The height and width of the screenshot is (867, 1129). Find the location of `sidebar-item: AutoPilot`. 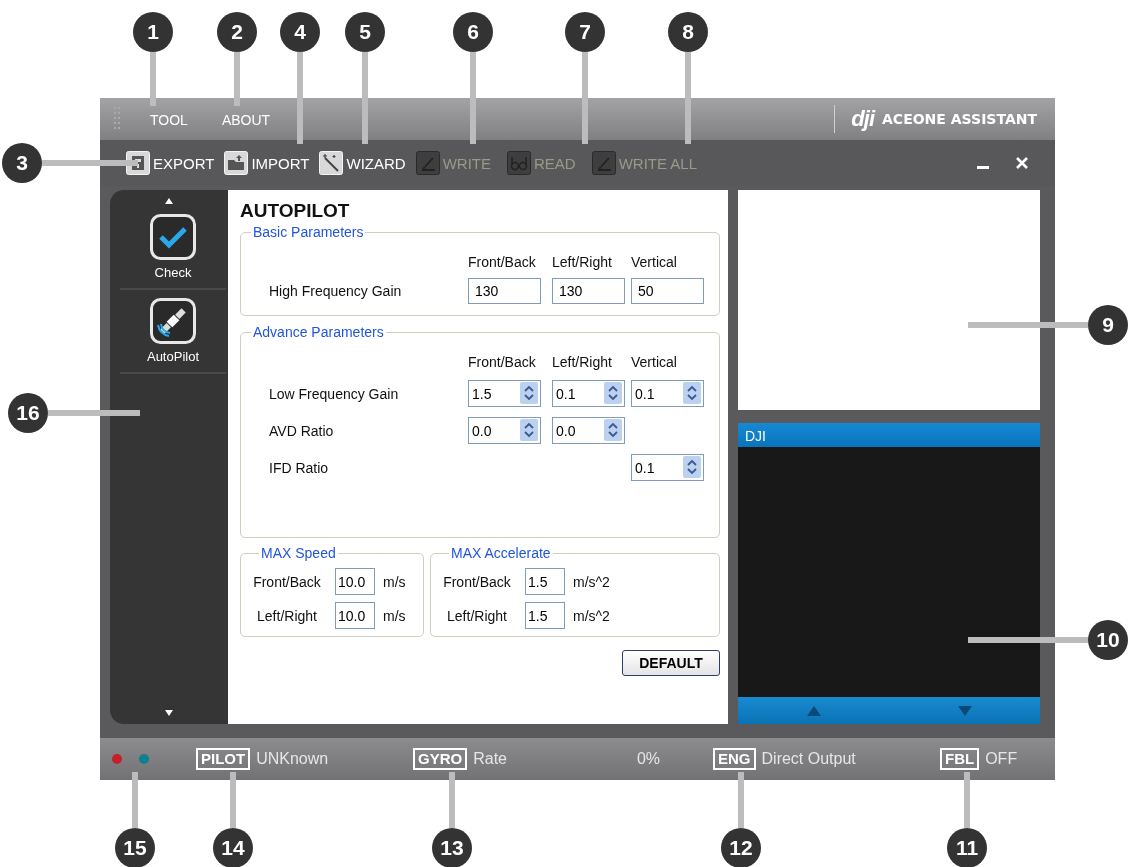

sidebar-item: AutoPilot is located at coordinates (173, 332).